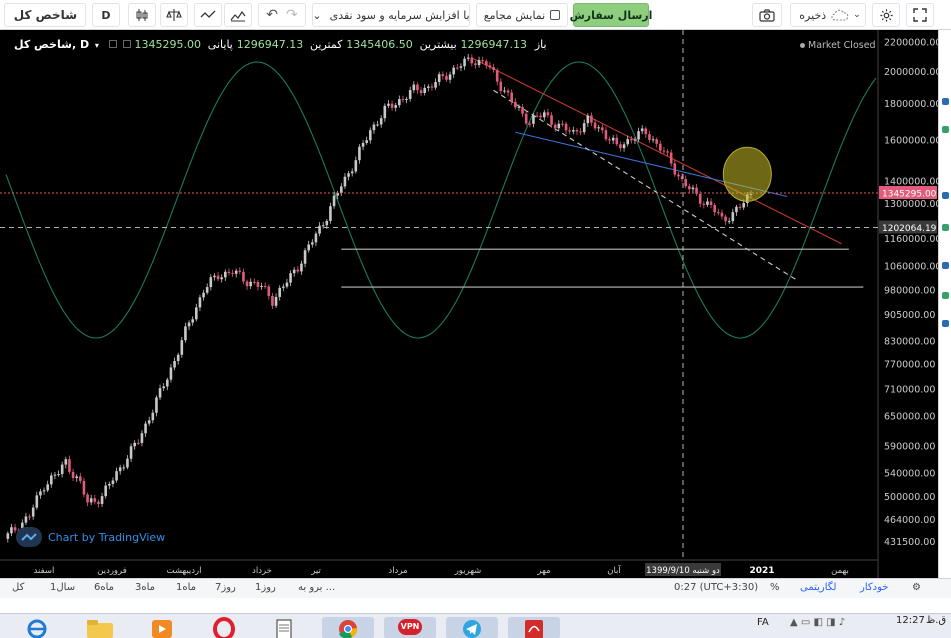 The height and width of the screenshot is (638, 951). Describe the element at coordinates (472, 627) in the screenshot. I see `telegram-icon` at that location.